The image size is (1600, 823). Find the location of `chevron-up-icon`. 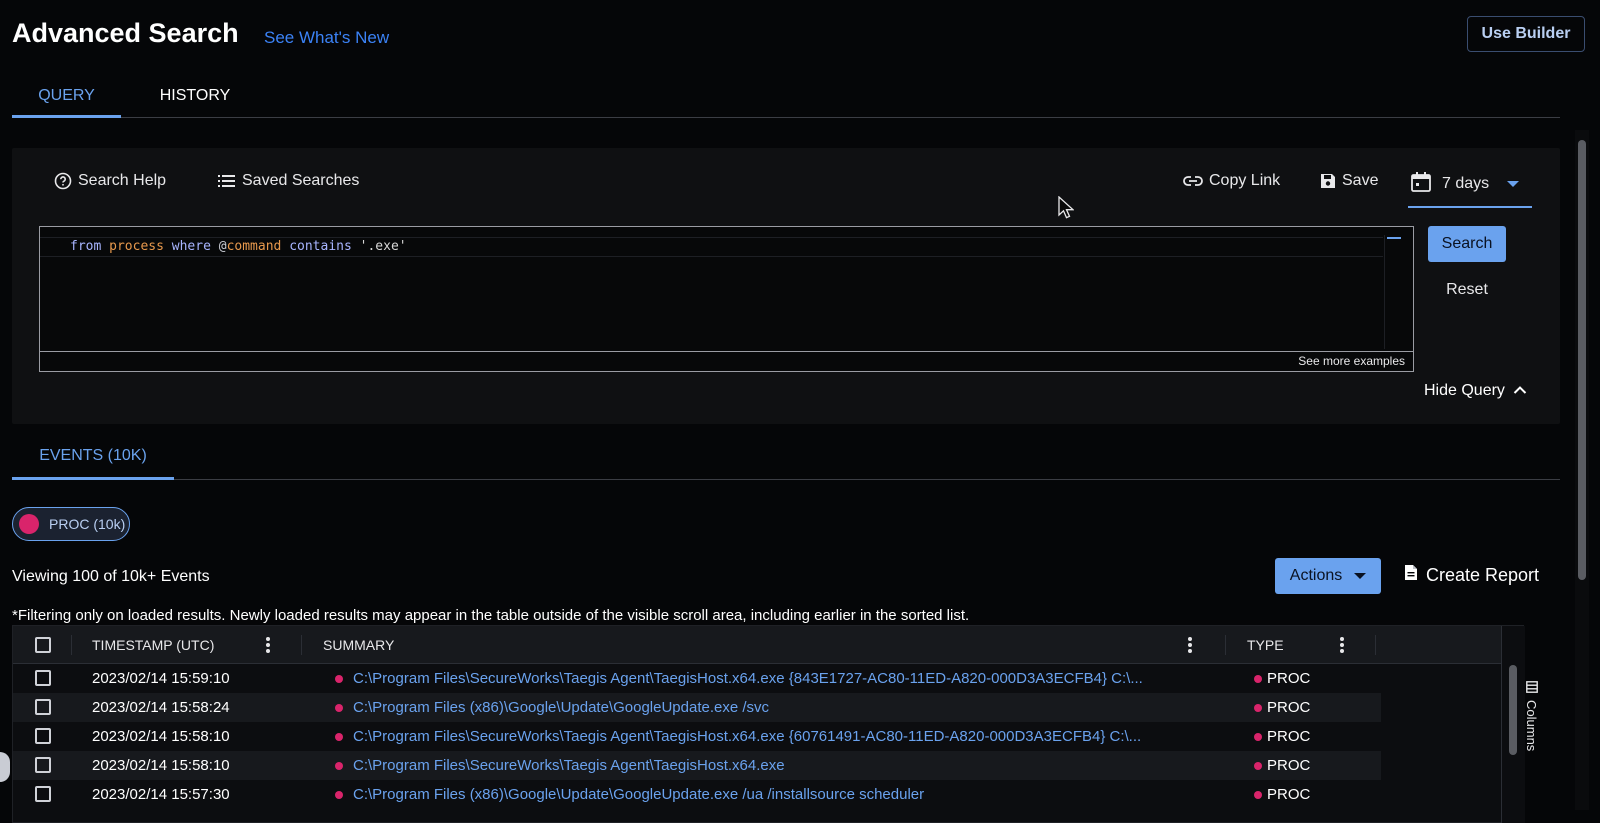

chevron-up-icon is located at coordinates (1520, 391).